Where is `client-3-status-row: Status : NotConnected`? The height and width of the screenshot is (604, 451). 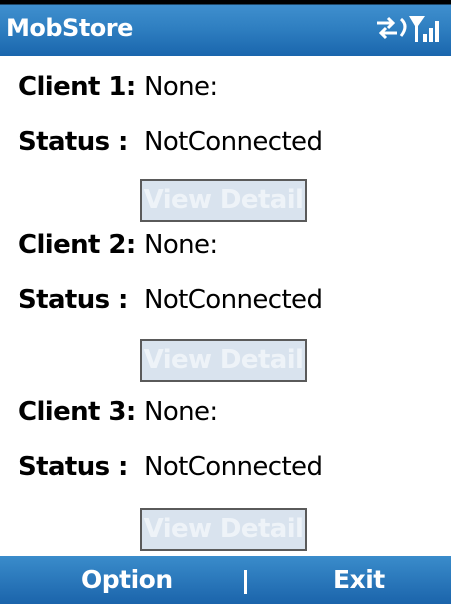
client-3-status-row: Status : NotConnected is located at coordinates (170, 467).